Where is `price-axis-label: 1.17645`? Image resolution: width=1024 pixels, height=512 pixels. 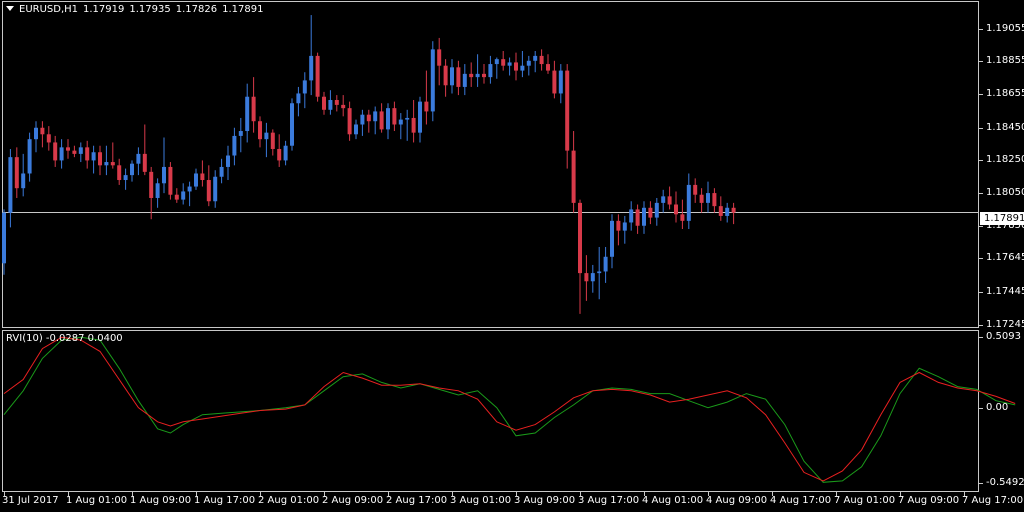 price-axis-label: 1.17645 is located at coordinates (1005, 257).